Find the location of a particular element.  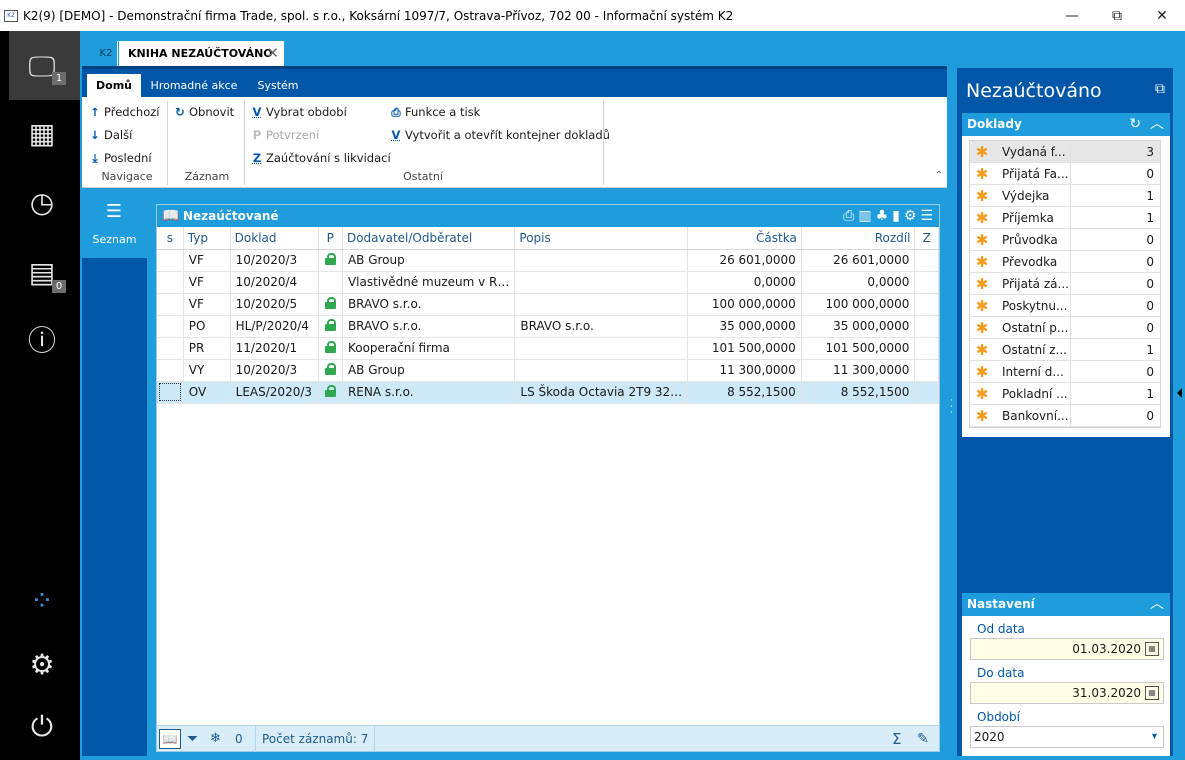

messages-badge: 0 is located at coordinates (59, 286).